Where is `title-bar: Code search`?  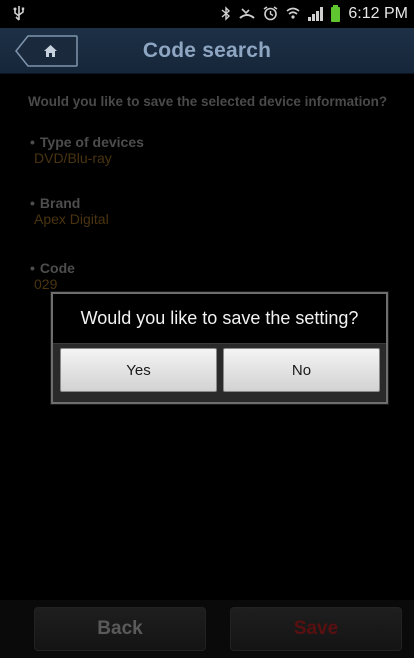 title-bar: Code search is located at coordinates (207, 51).